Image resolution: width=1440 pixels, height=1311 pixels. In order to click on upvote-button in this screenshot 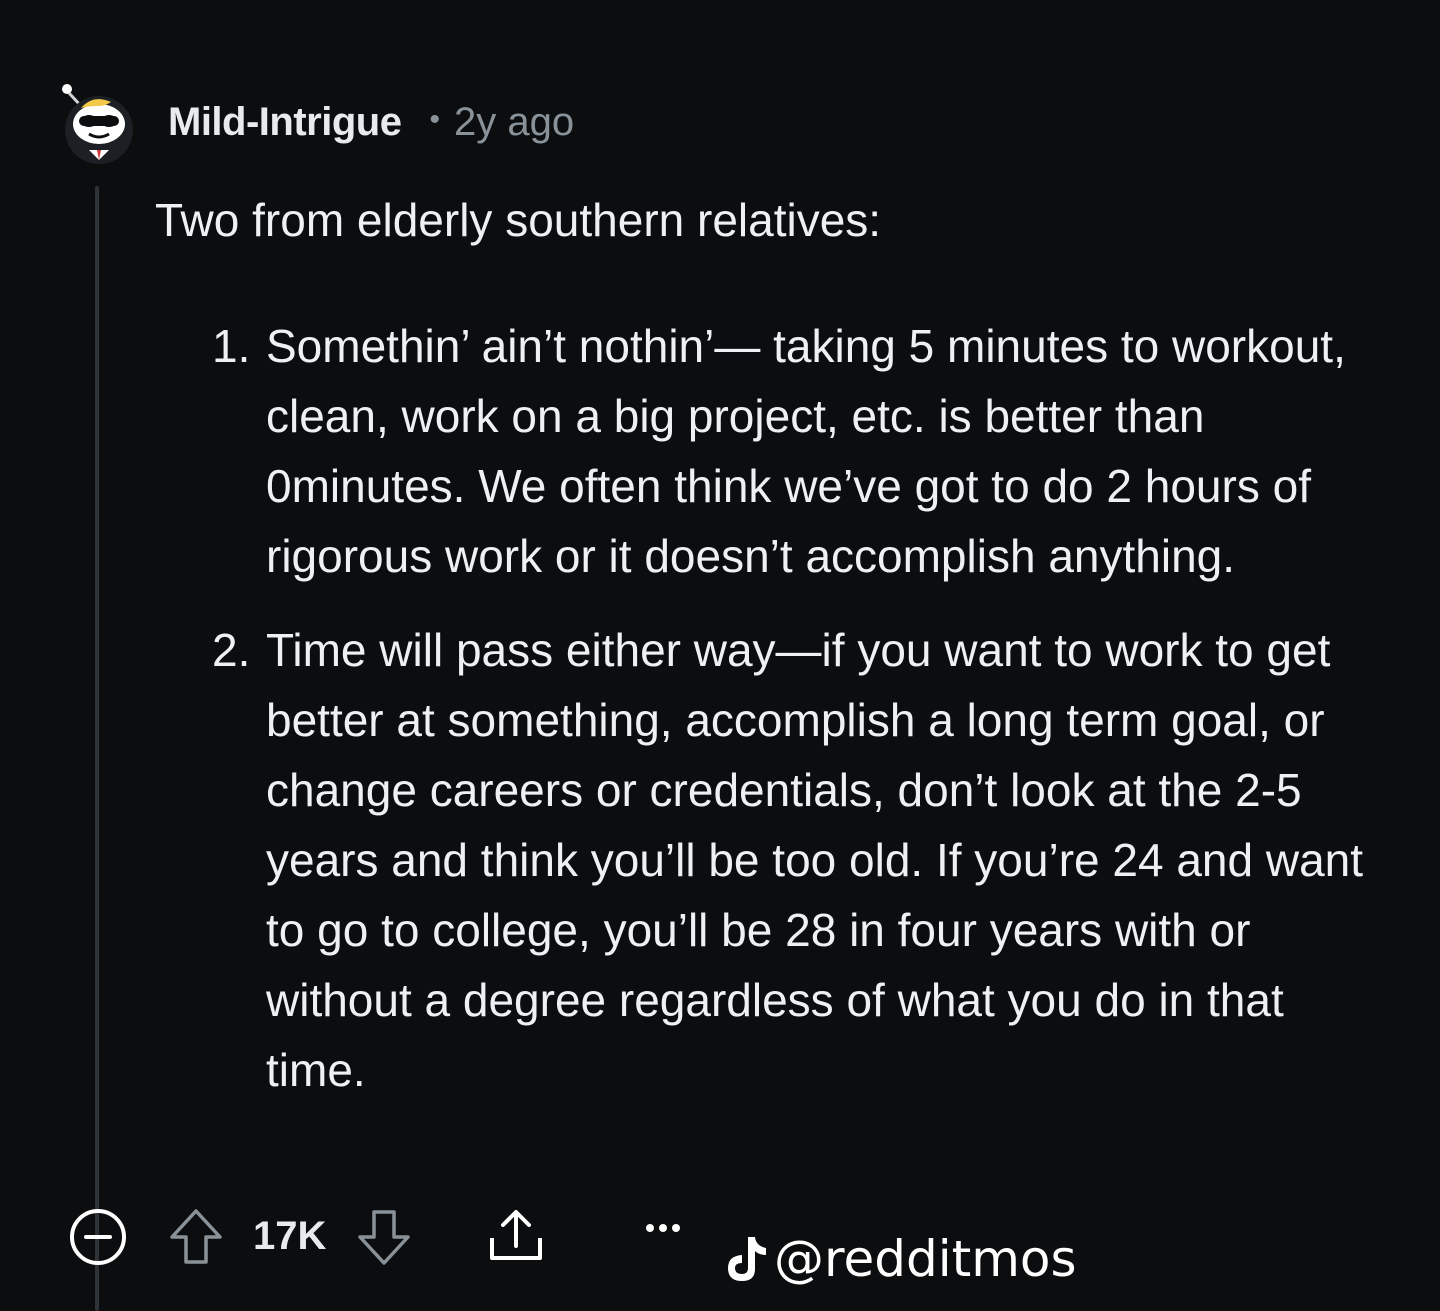, I will do `click(196, 1237)`.